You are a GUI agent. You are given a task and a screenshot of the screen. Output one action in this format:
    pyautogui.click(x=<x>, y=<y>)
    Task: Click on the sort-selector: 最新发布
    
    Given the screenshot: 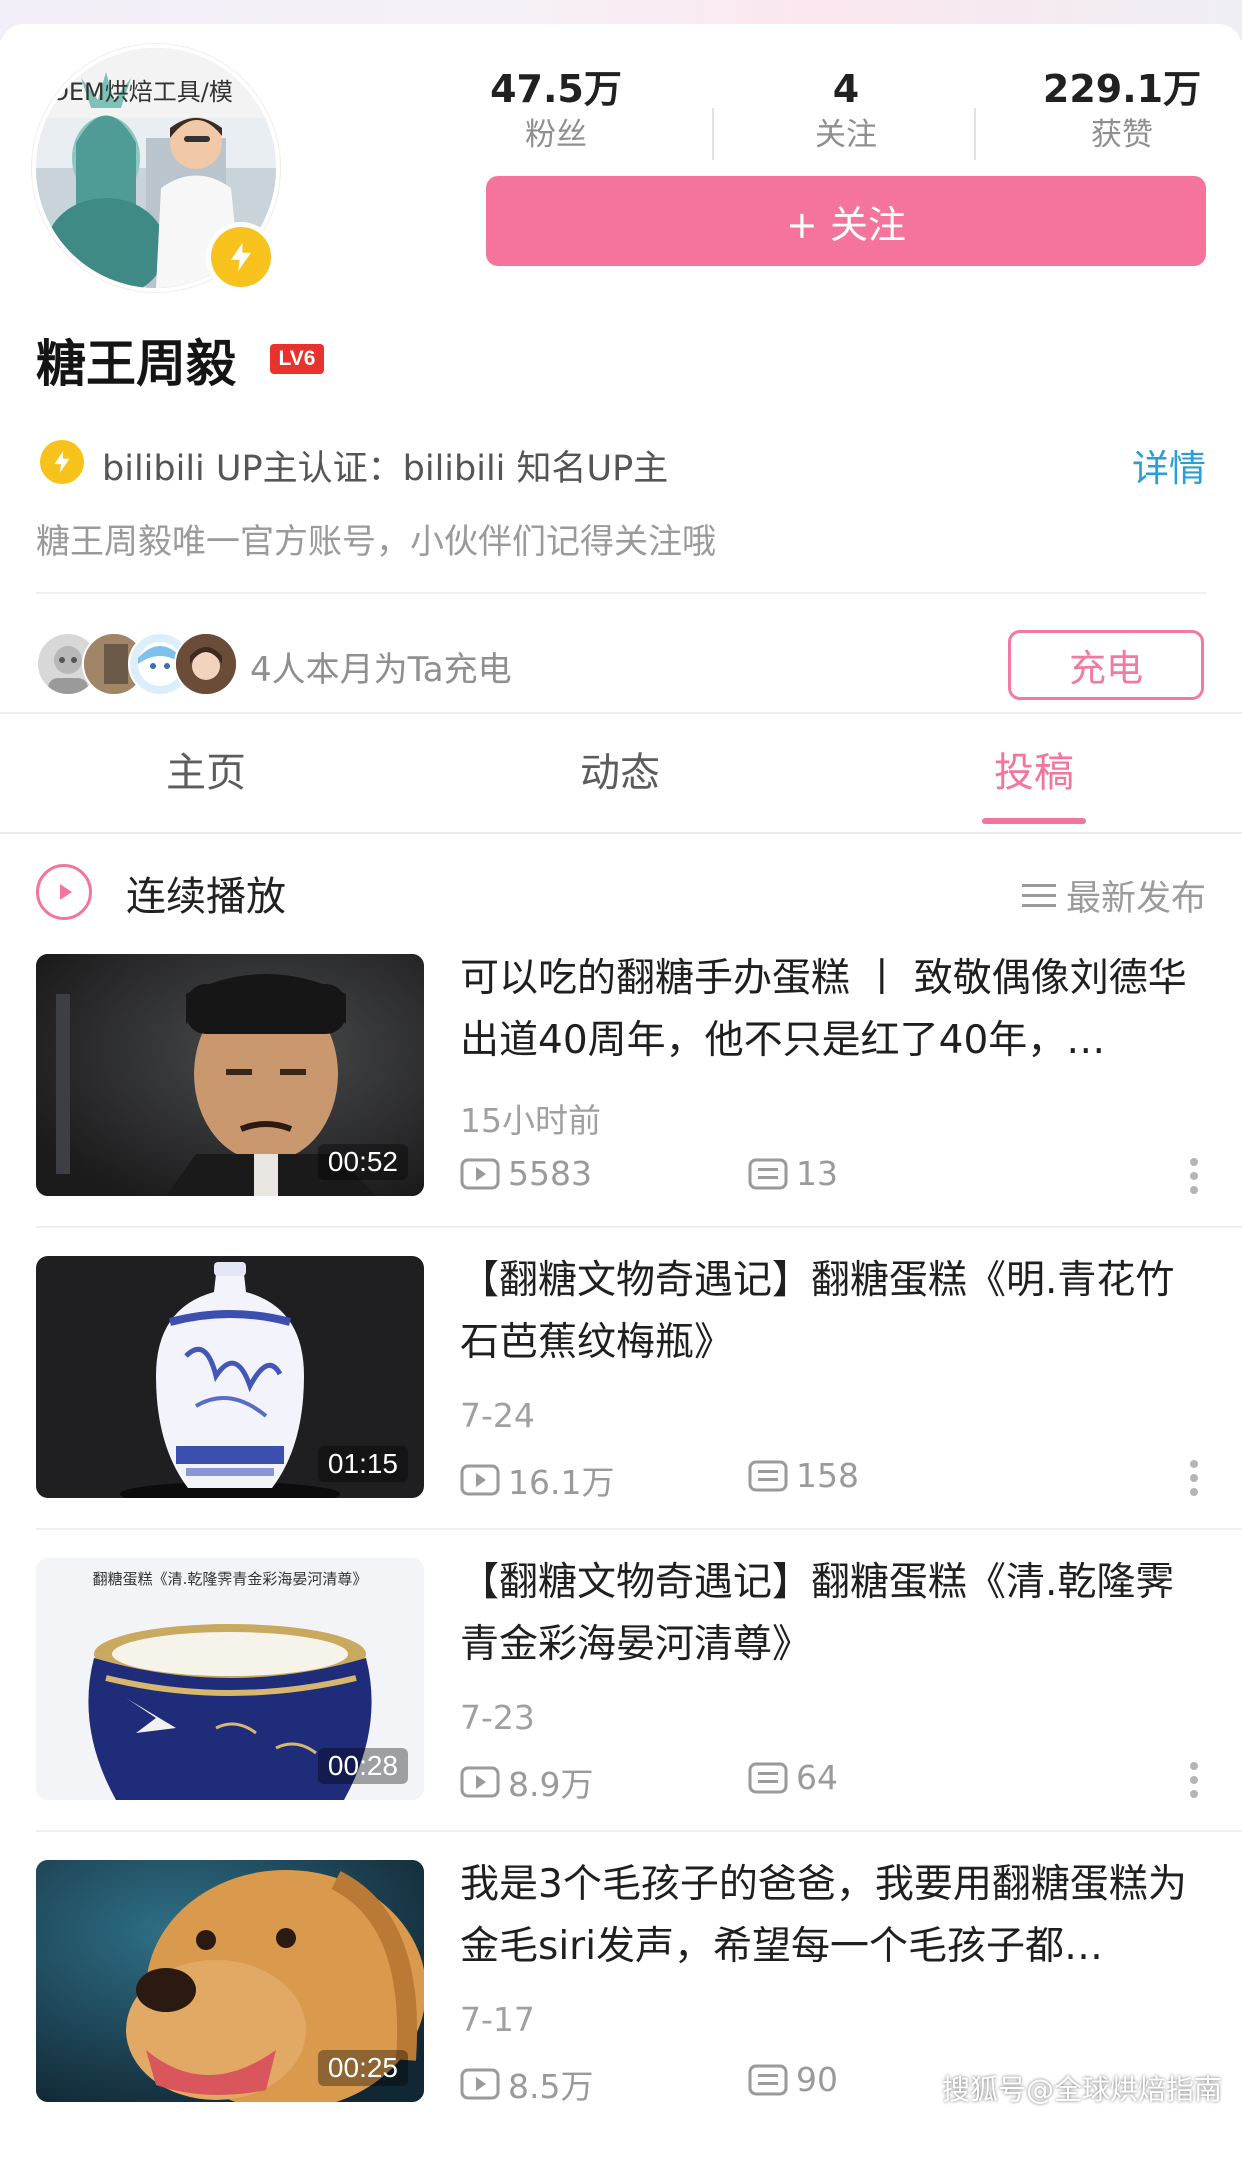 What is the action you would take?
    pyautogui.click(x=1113, y=895)
    